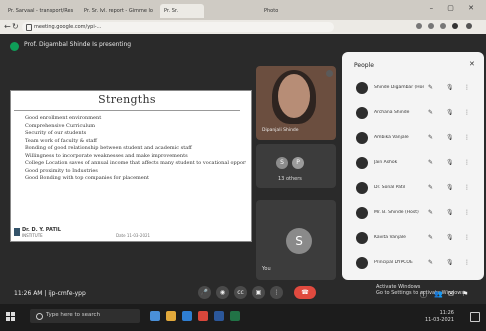 This screenshot has height=331, width=486. Describe the element at coordinates (282, 163) in the screenshot. I see `avatar: S` at that location.